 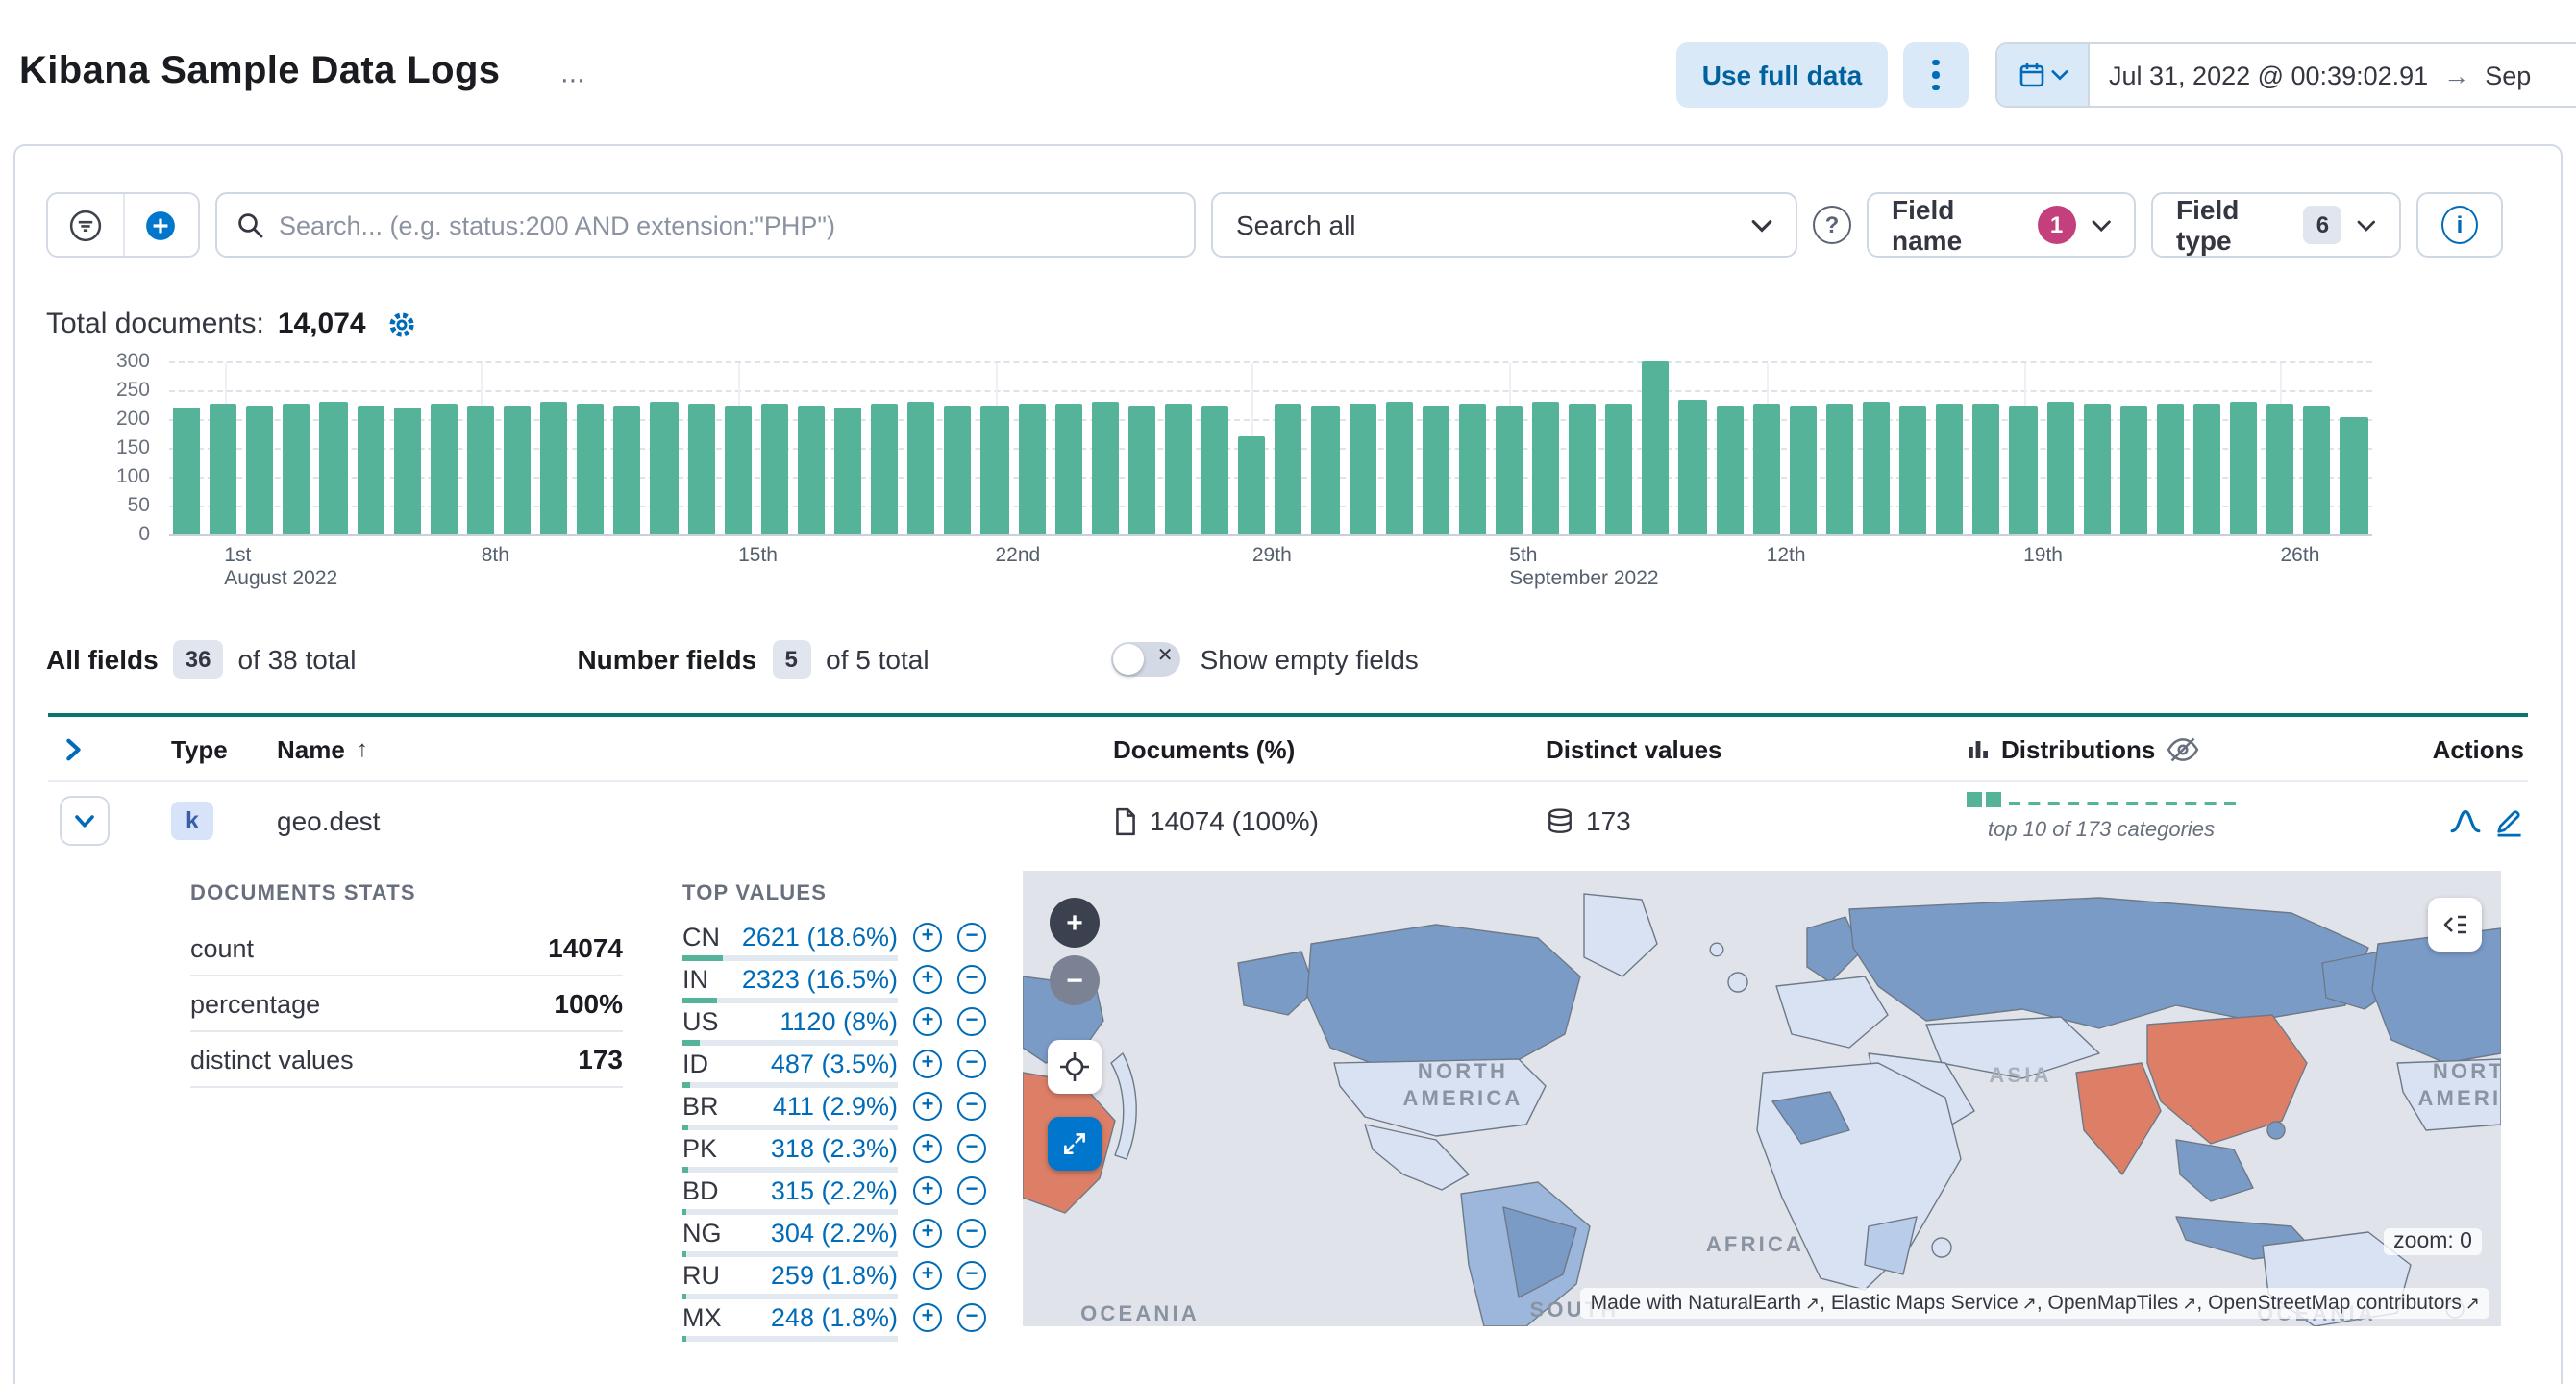 I want to click on header-actions: Actions, so click(x=2478, y=748).